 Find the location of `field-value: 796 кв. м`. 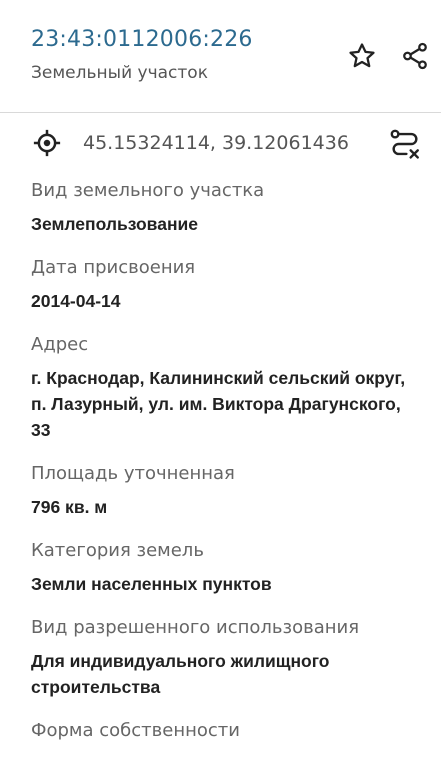

field-value: 796 кв. м is located at coordinates (69, 507).